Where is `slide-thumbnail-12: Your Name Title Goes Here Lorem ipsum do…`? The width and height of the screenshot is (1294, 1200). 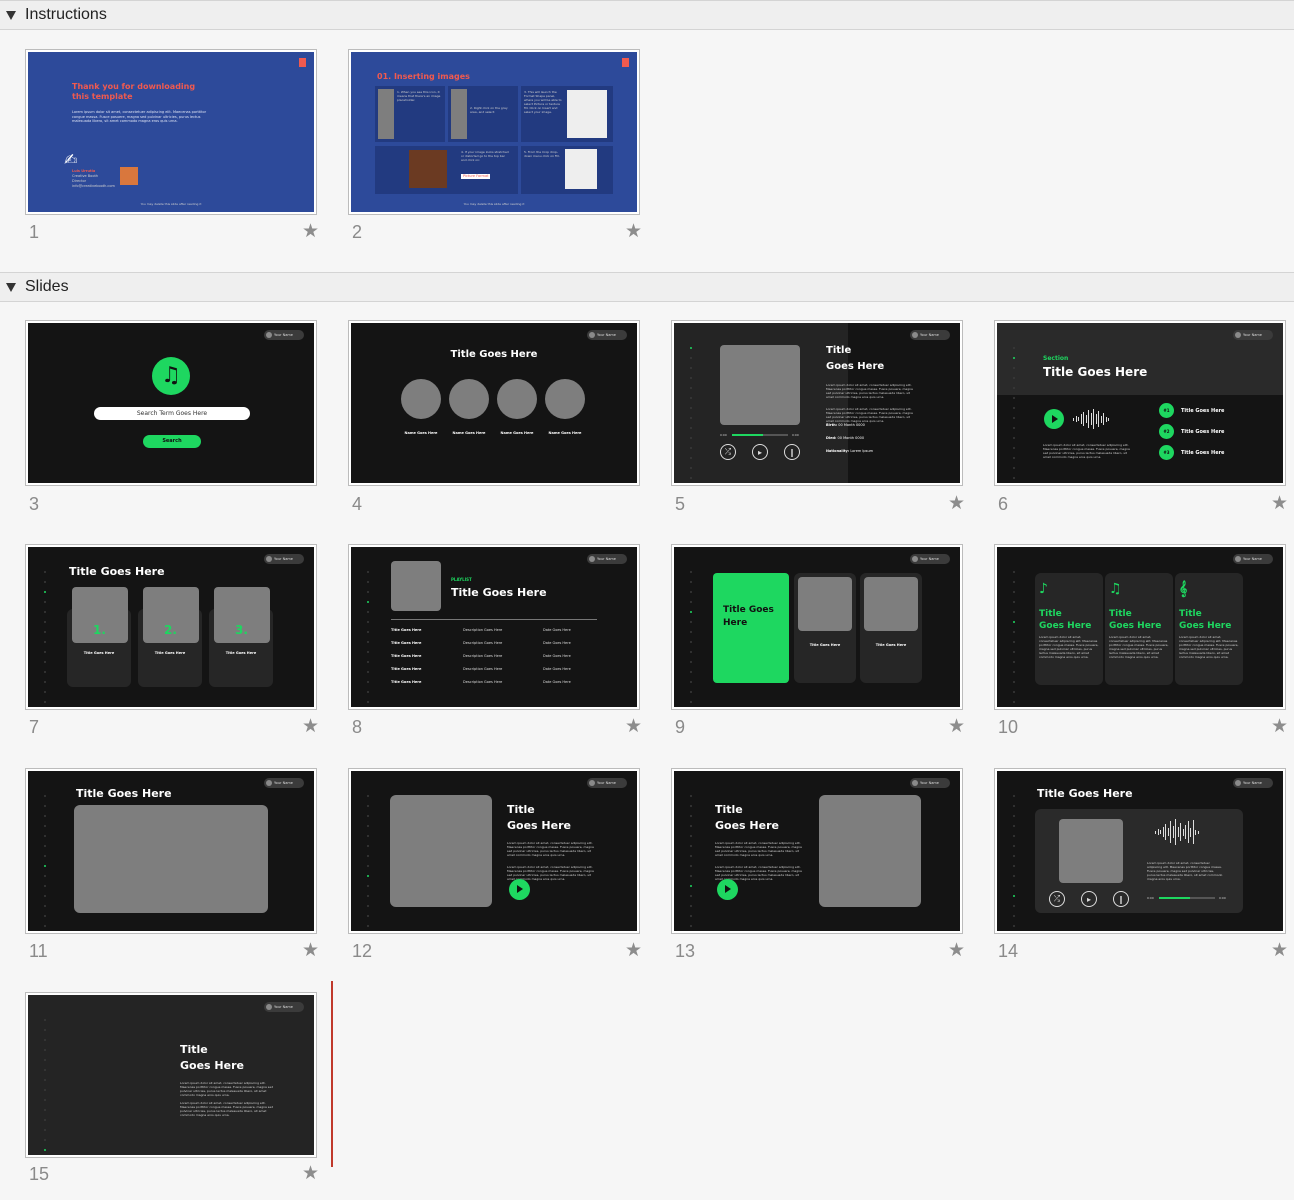 slide-thumbnail-12: Your Name Title Goes Here Lorem ipsum do… is located at coordinates (494, 851).